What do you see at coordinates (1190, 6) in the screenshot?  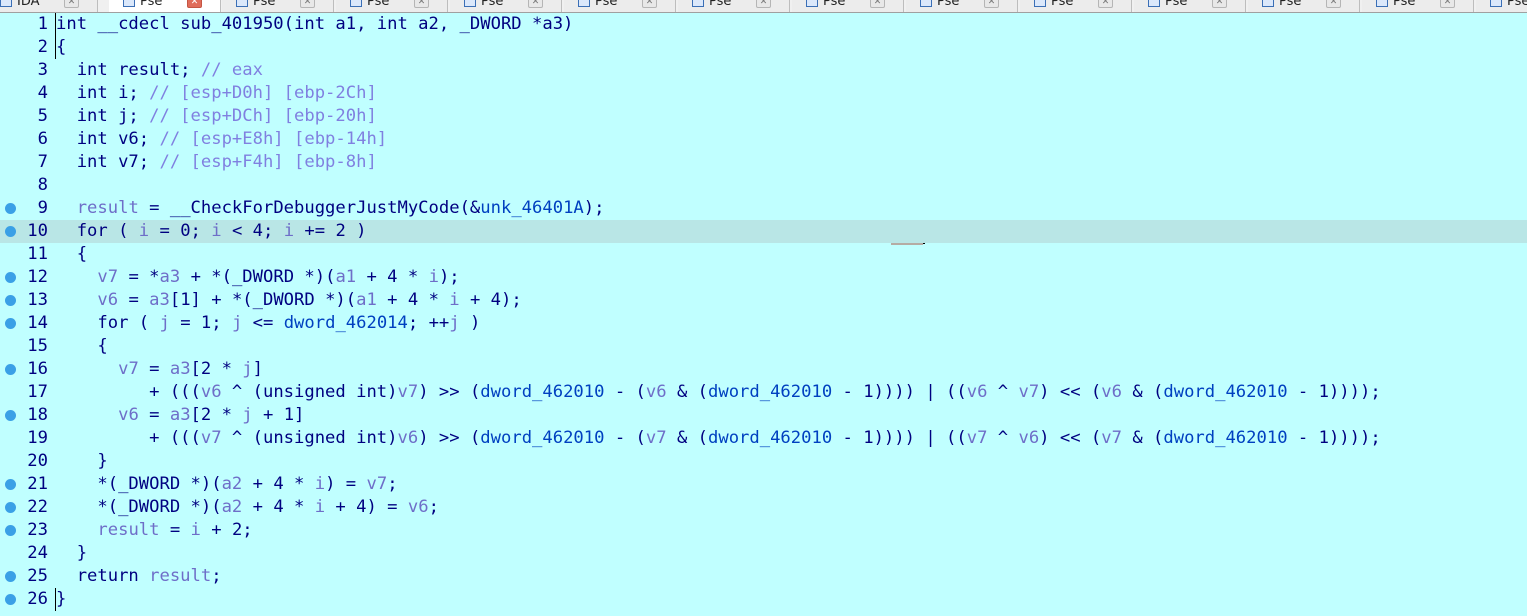 I see `tab-pseudocode-10: Pse ✕` at bounding box center [1190, 6].